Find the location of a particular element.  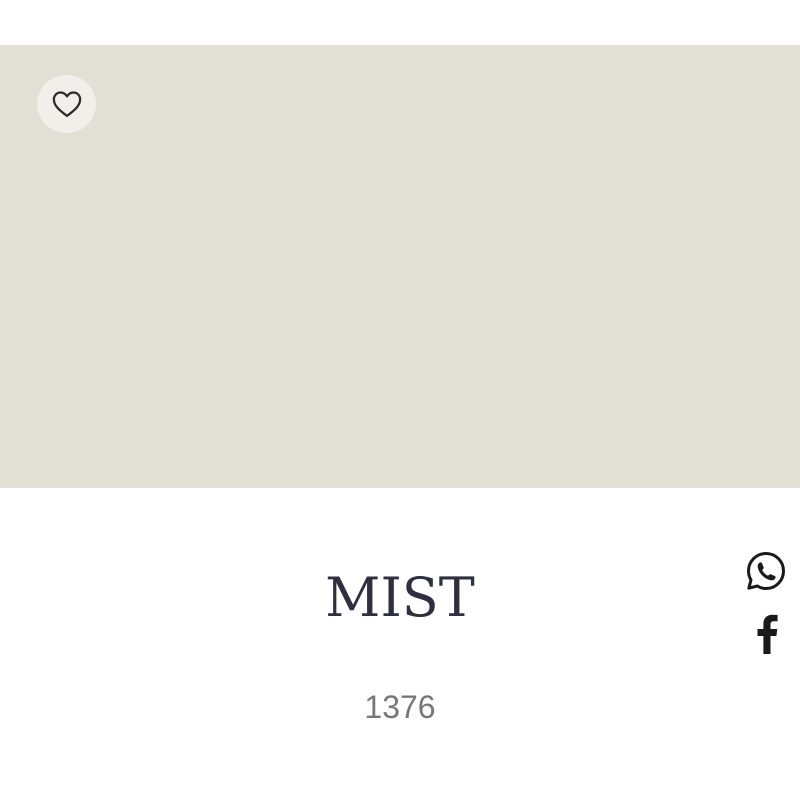

color-name: MIST is located at coordinates (400, 597).